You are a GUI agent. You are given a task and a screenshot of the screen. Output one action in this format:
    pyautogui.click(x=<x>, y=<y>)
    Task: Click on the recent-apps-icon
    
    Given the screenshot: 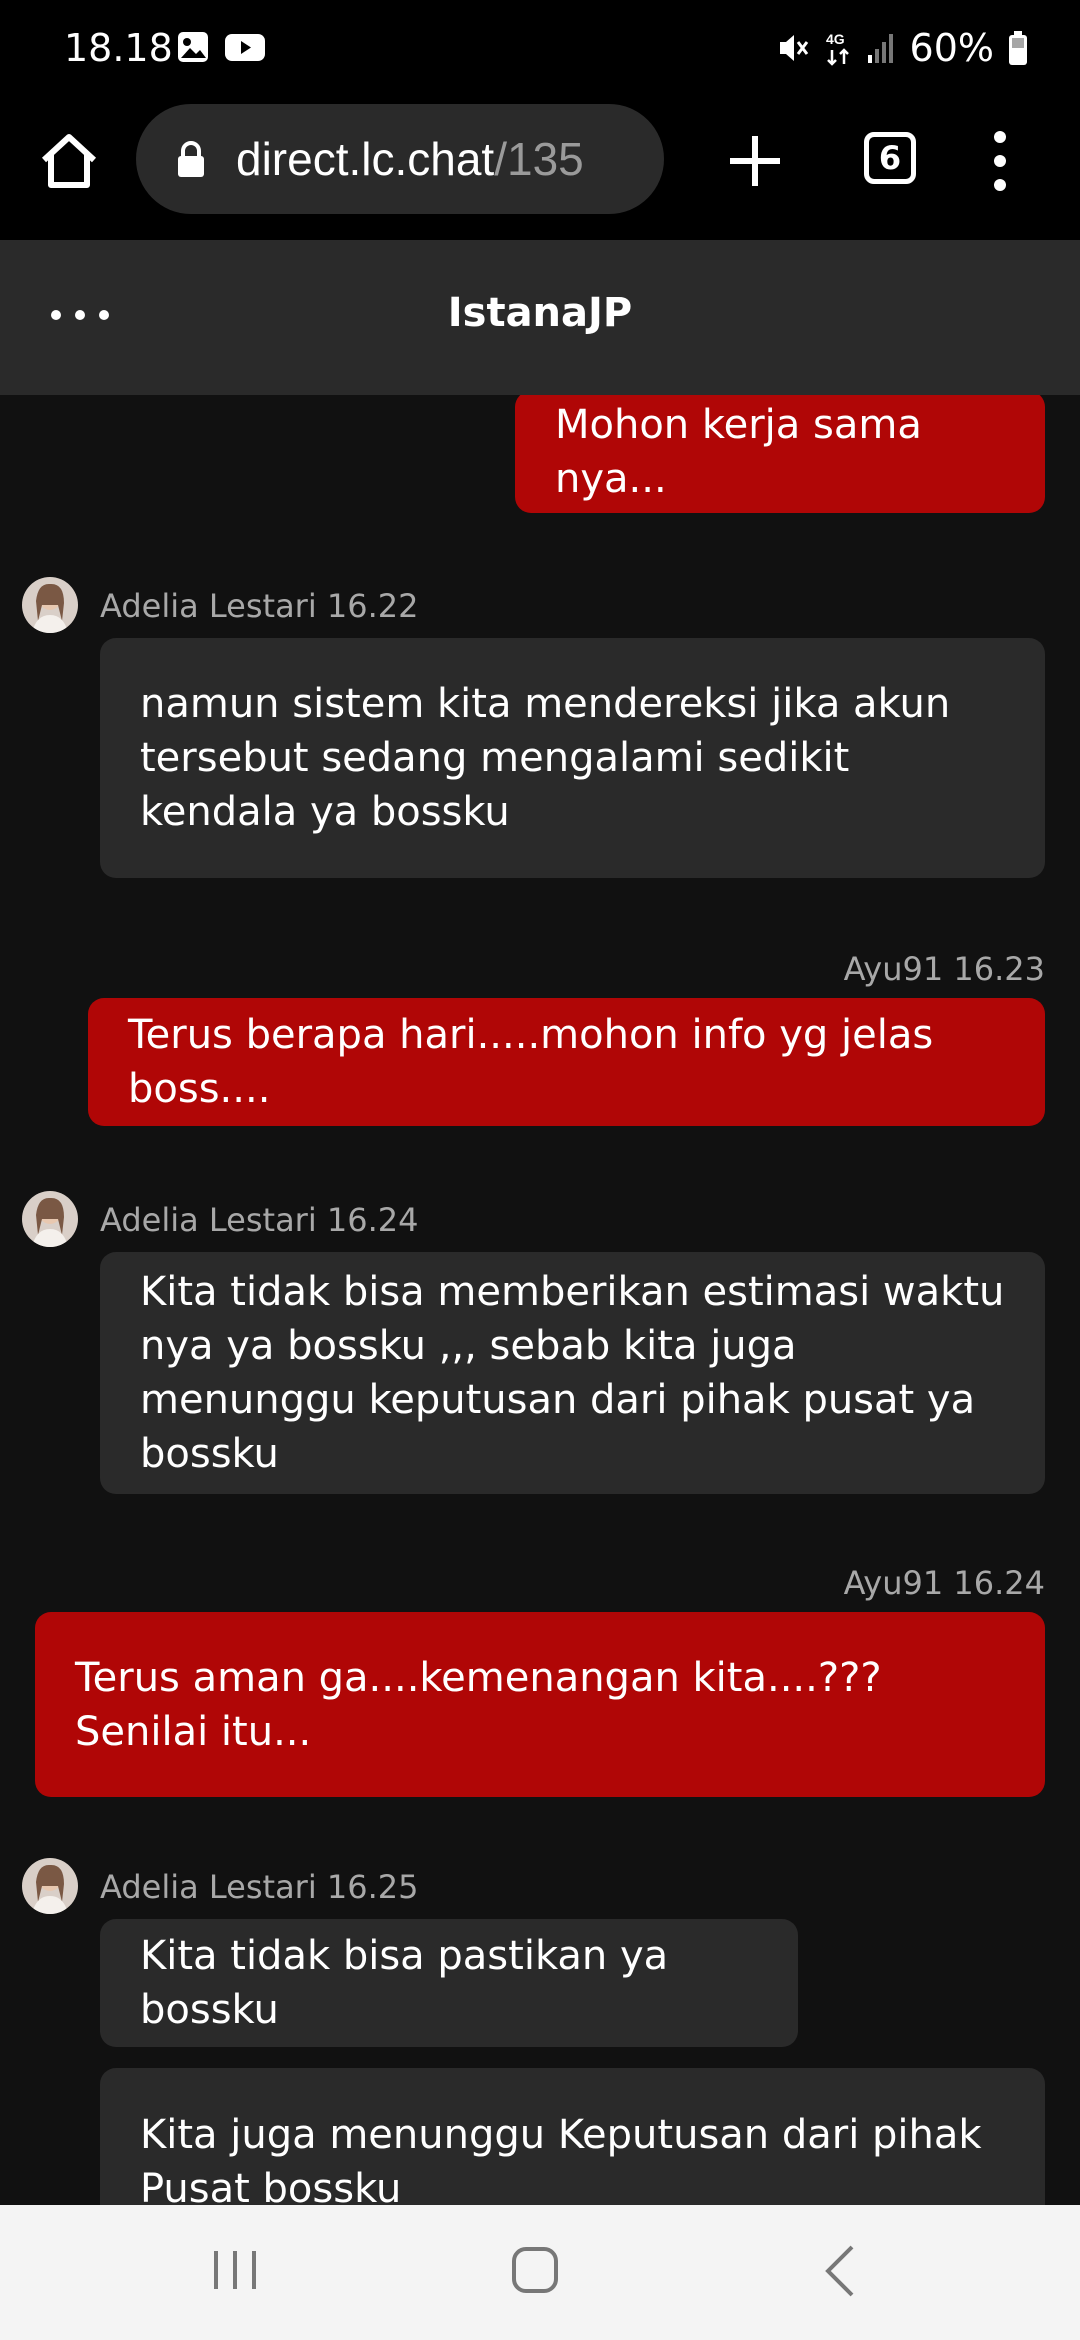 What is the action you would take?
    pyautogui.click(x=235, y=2270)
    